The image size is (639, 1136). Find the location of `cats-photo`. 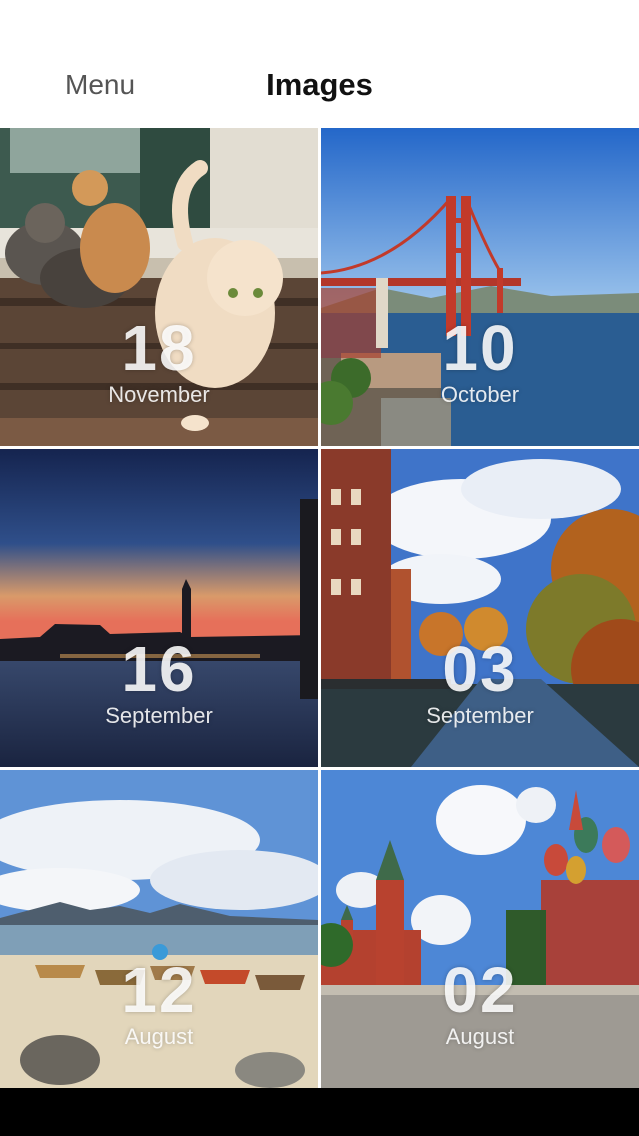

cats-photo is located at coordinates (159, 287).